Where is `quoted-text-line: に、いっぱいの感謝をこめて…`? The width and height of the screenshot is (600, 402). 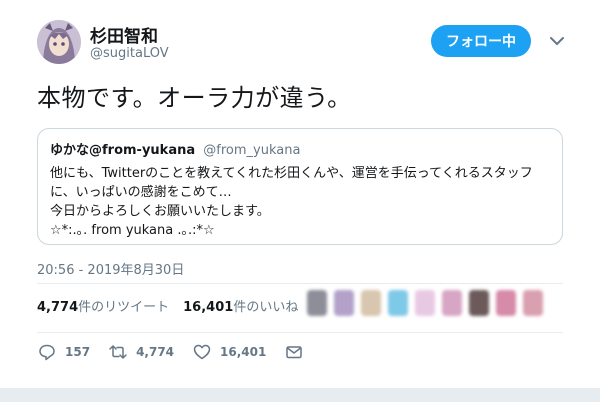 quoted-text-line: に、いっぱいの感謝をこめて… is located at coordinates (141, 192).